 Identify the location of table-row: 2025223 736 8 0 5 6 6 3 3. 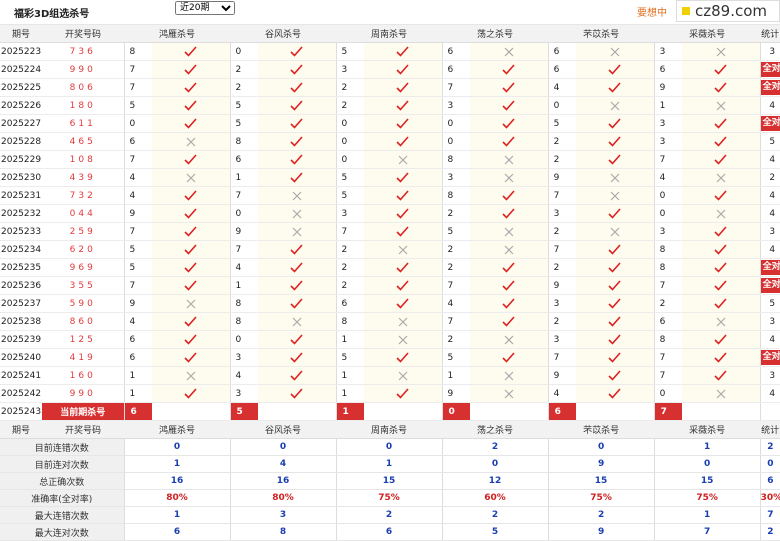
(390, 51).